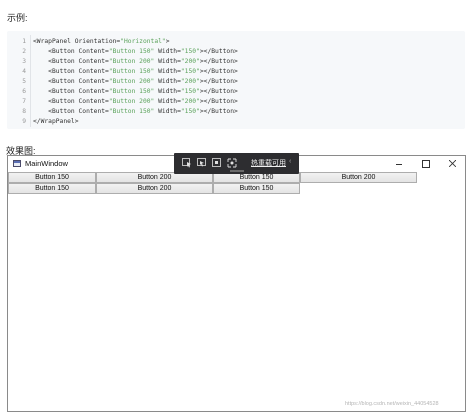 The image size is (474, 416). Describe the element at coordinates (290, 161) in the screenshot. I see `chevron-left-icon: ‹` at that location.